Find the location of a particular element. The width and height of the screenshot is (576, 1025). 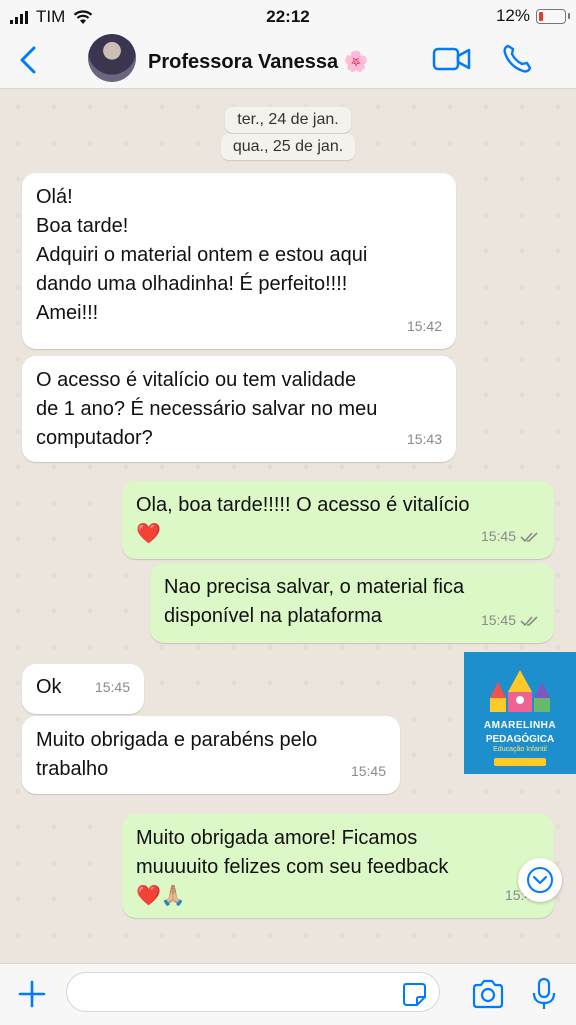

scroll-down-button is located at coordinates (540, 880).